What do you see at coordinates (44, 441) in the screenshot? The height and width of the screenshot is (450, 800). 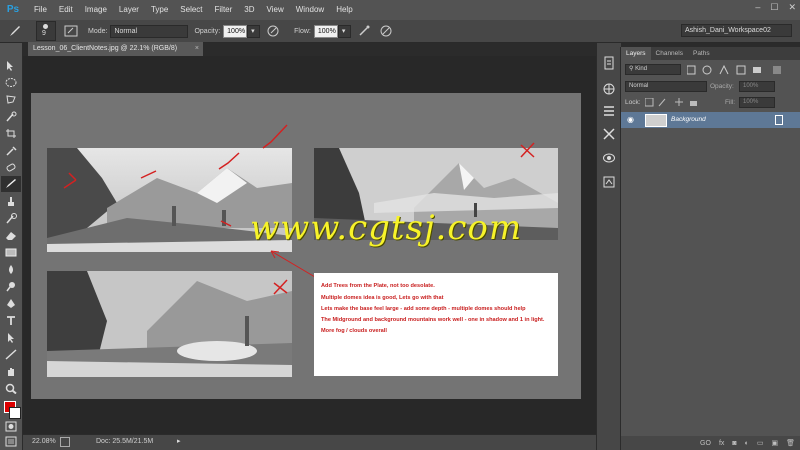 I see `zoom-level: 22.08%` at bounding box center [44, 441].